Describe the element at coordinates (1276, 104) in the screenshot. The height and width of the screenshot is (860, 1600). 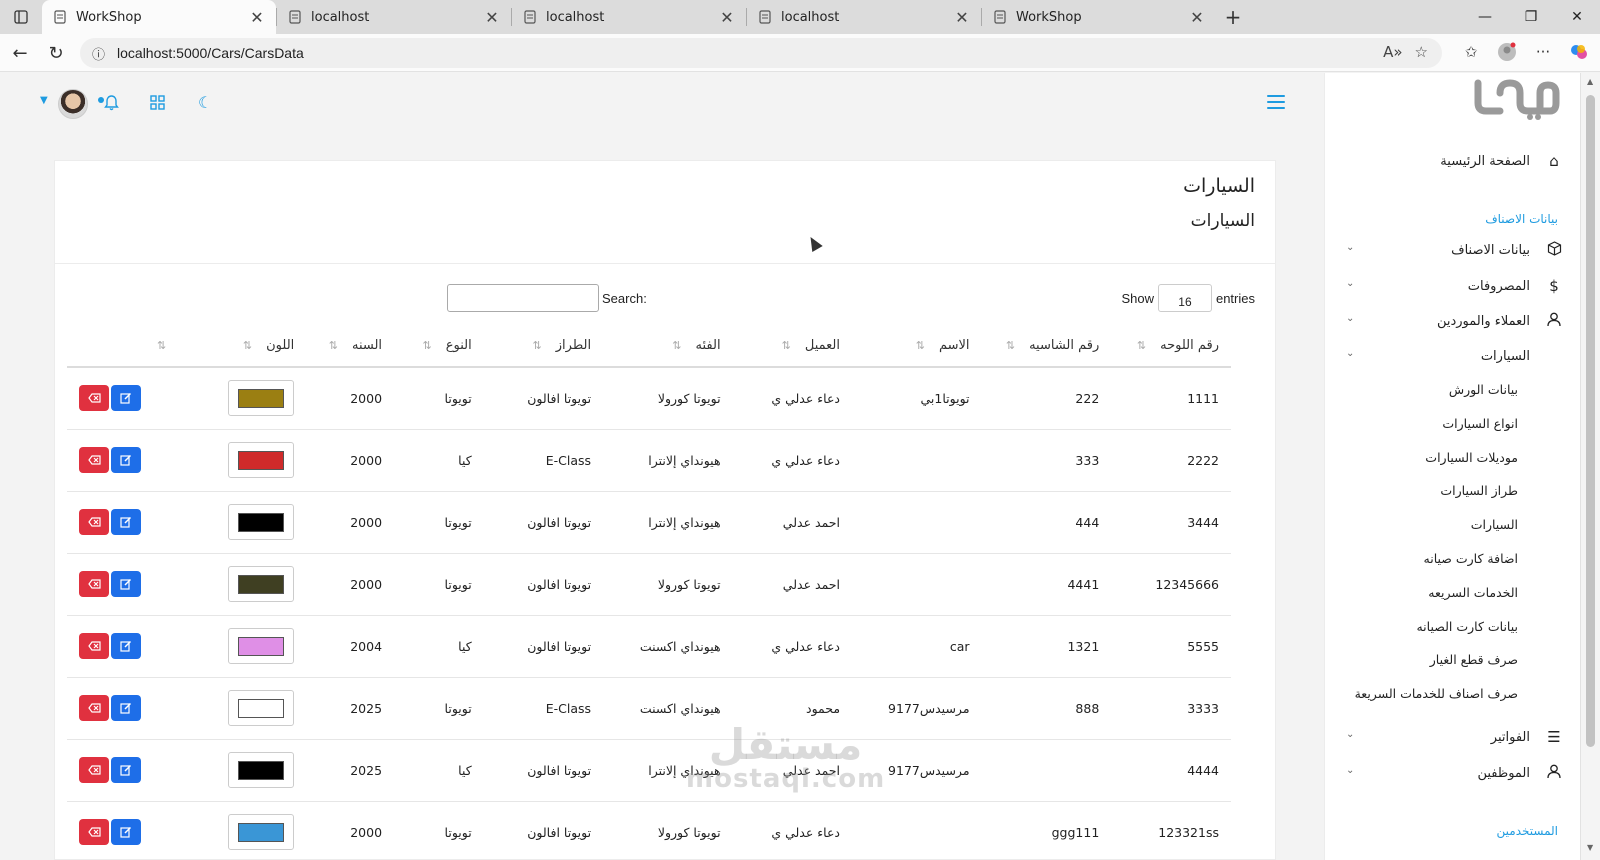
I see `menu-toggle-icon` at that location.